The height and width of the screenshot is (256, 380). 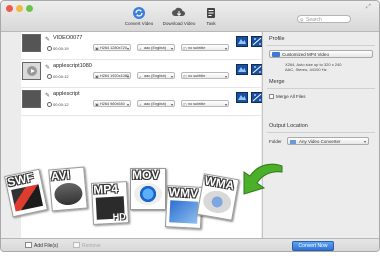 I want to click on zoom-window-button, so click(x=29, y=8).